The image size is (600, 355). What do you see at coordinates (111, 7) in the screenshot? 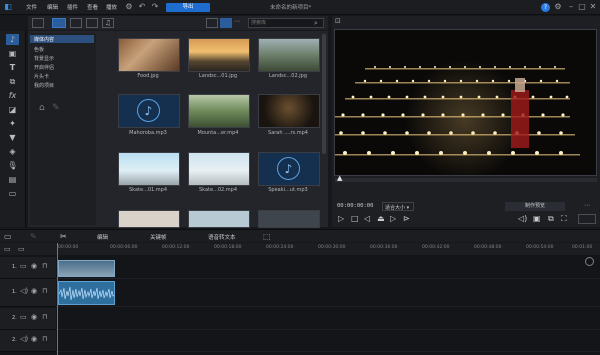
I see `menu-playback: 播放` at bounding box center [111, 7].